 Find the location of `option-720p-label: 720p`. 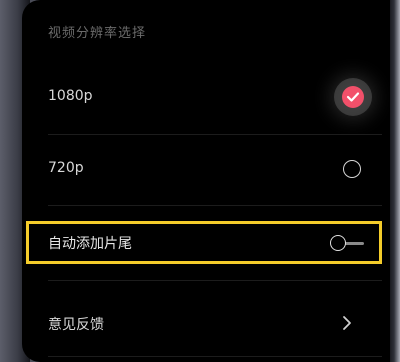

option-720p-label: 720p is located at coordinates (66, 168).